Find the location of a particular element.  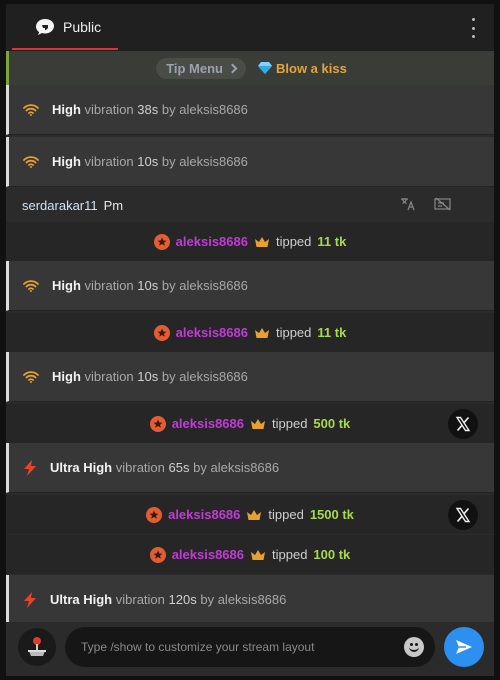

tip-amount: 500 tk is located at coordinates (332, 423).